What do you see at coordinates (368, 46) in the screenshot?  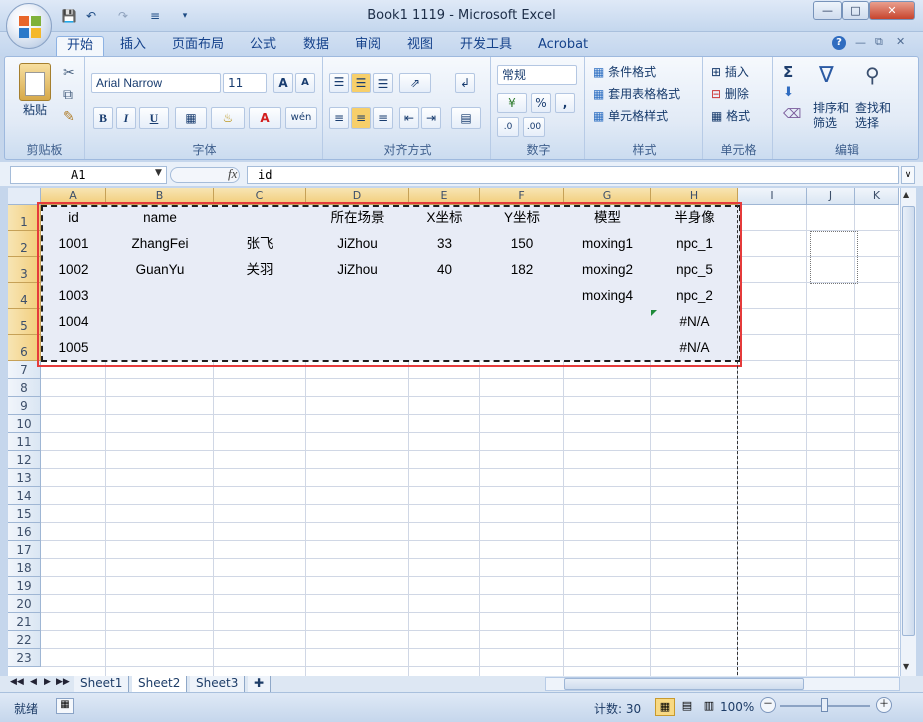 I see `tab-review: 审阅` at bounding box center [368, 46].